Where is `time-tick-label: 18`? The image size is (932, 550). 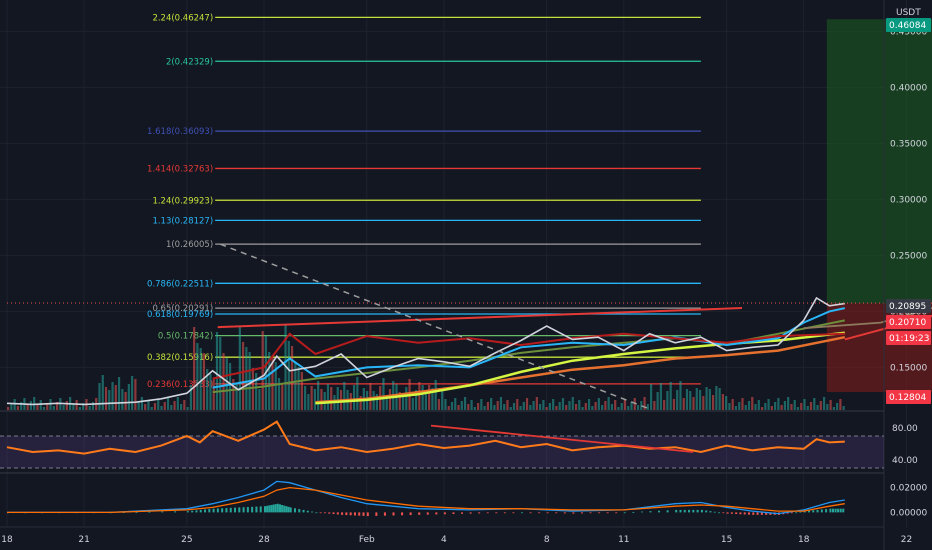 time-tick-label: 18 is located at coordinates (804, 540).